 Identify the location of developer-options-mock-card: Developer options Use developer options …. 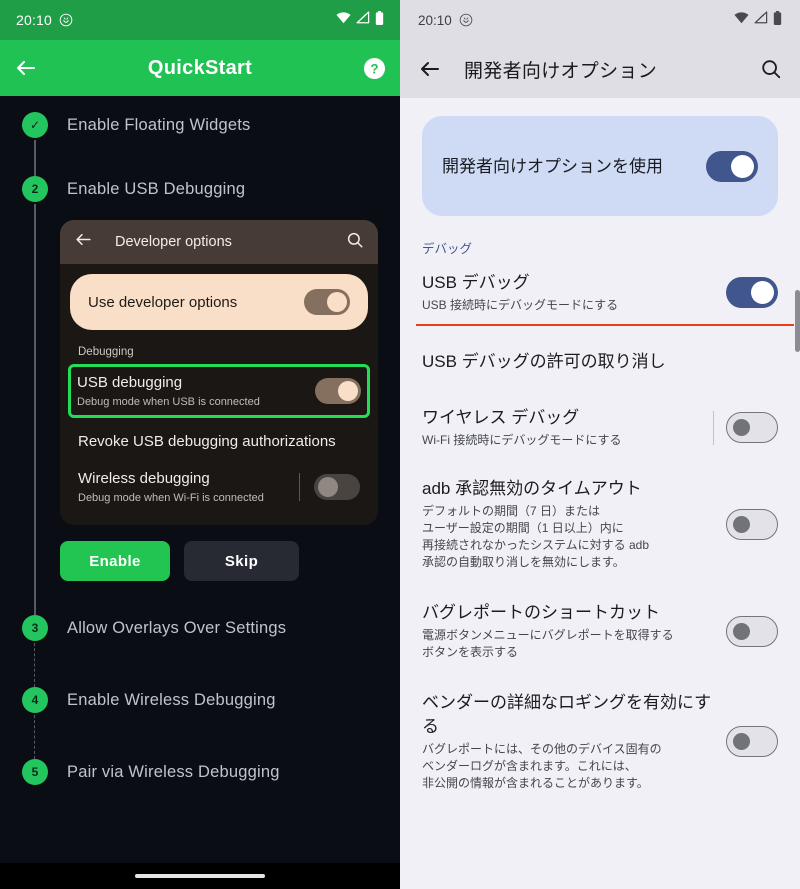
(219, 372).